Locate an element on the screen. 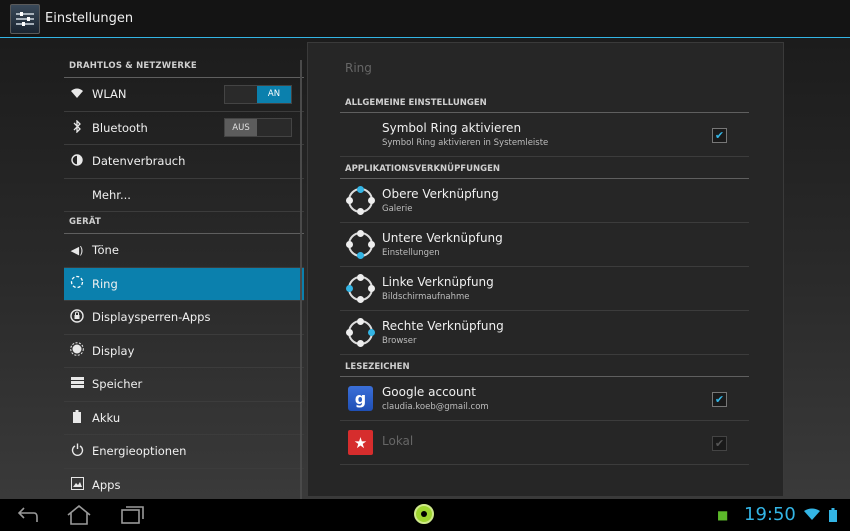  sidebar-item-toene: ◀) Töne is located at coordinates (184, 251).